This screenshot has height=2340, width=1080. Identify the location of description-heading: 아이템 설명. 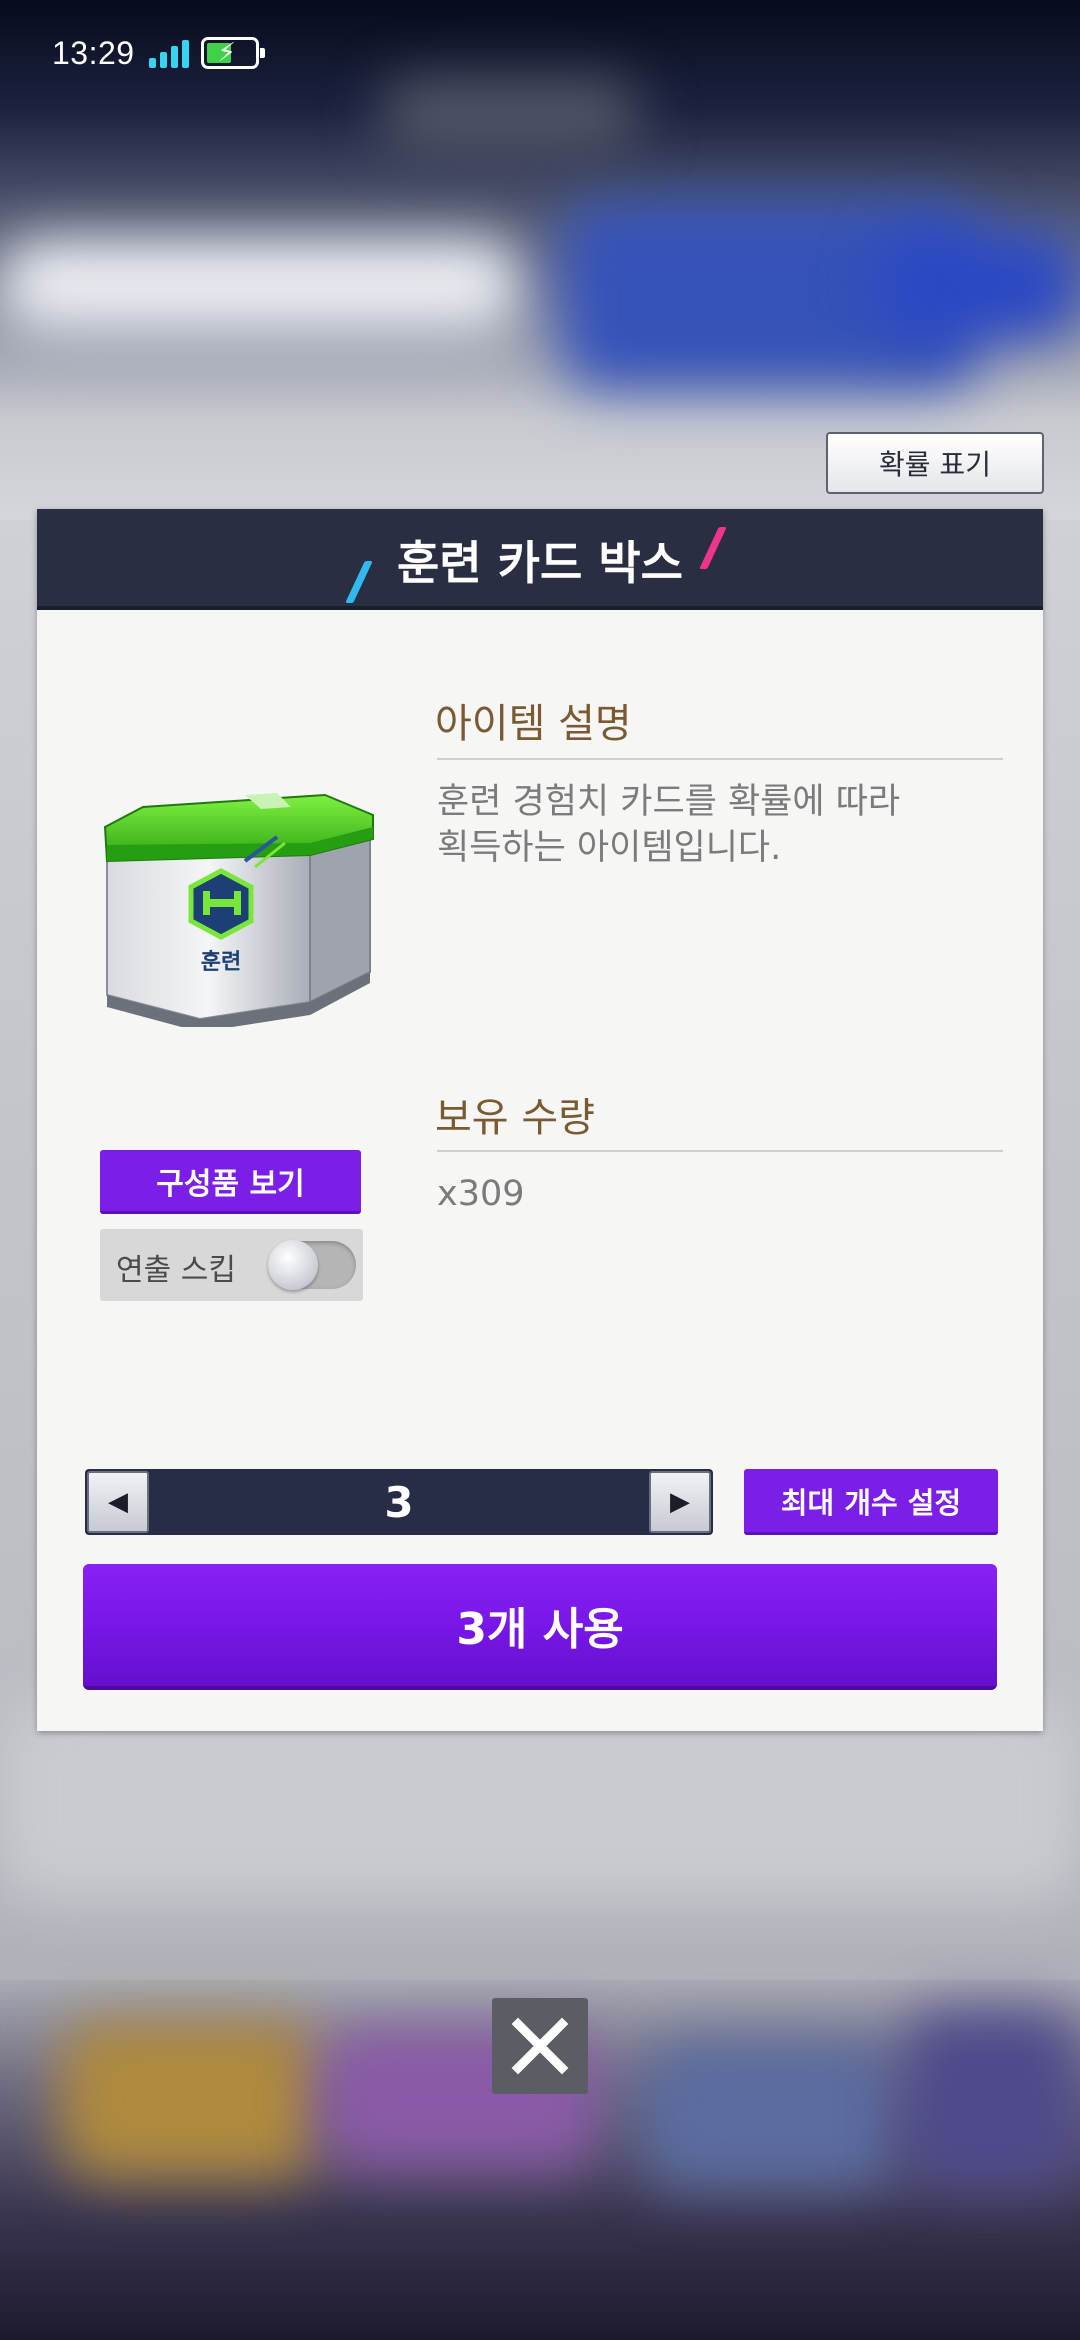
(533, 724).